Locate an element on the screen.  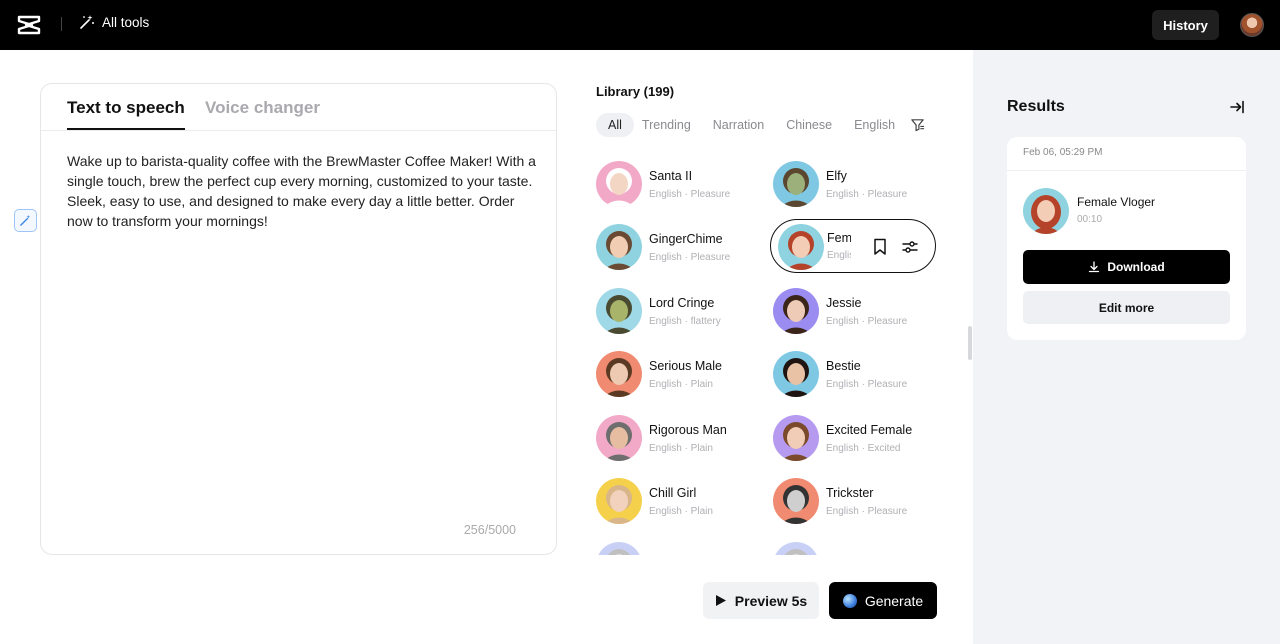
voice-item: Trickster English · Pleasure is located at coordinates (858, 501).